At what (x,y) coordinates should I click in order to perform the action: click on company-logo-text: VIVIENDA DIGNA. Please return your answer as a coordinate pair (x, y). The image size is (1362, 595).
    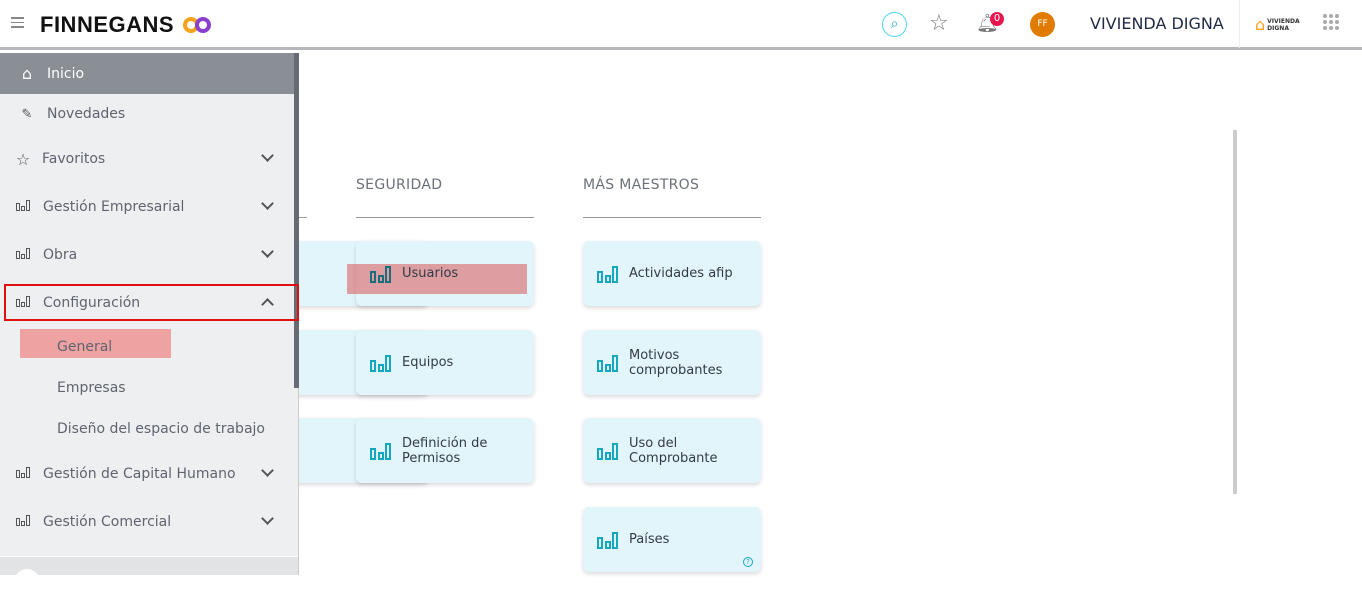
    Looking at the image, I should click on (1283, 24).